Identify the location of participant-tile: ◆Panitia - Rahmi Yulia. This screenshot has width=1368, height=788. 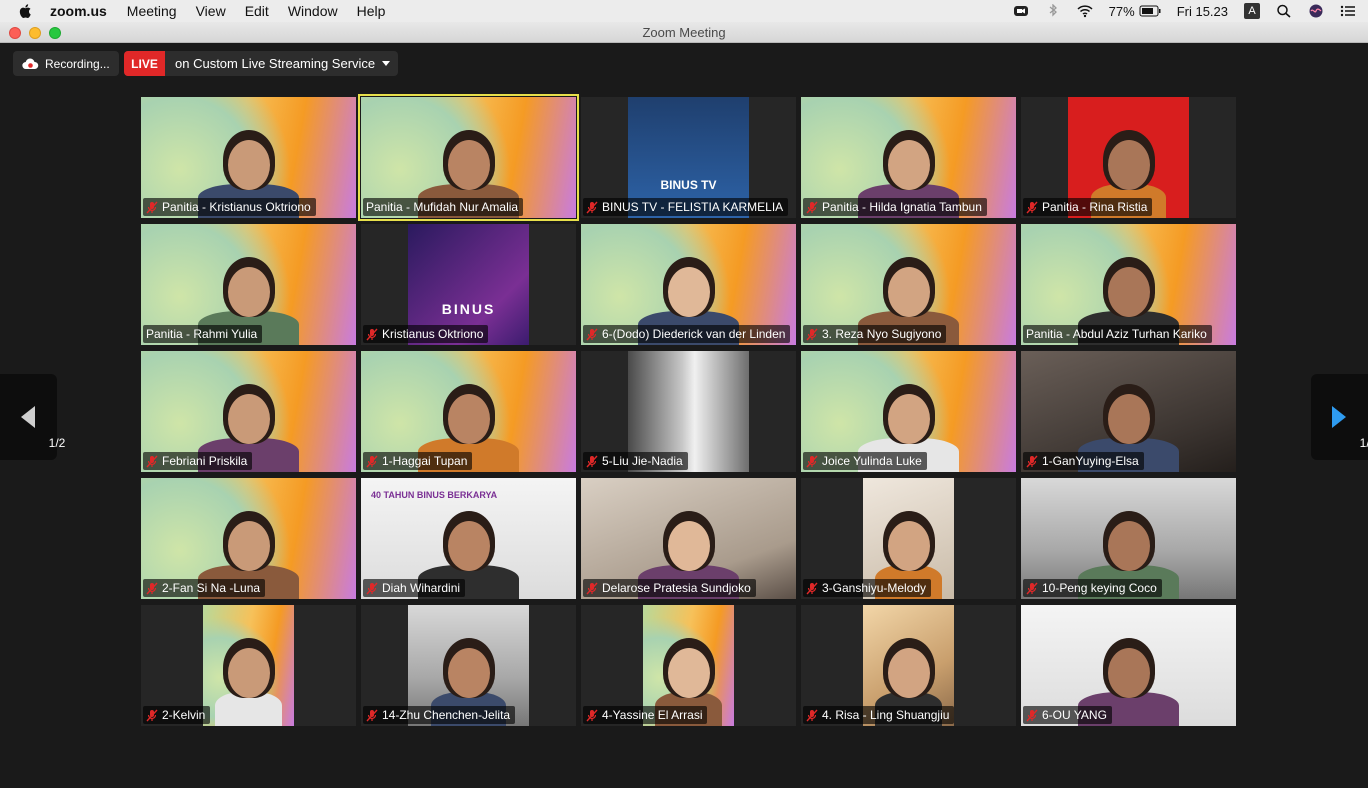
(248, 284).